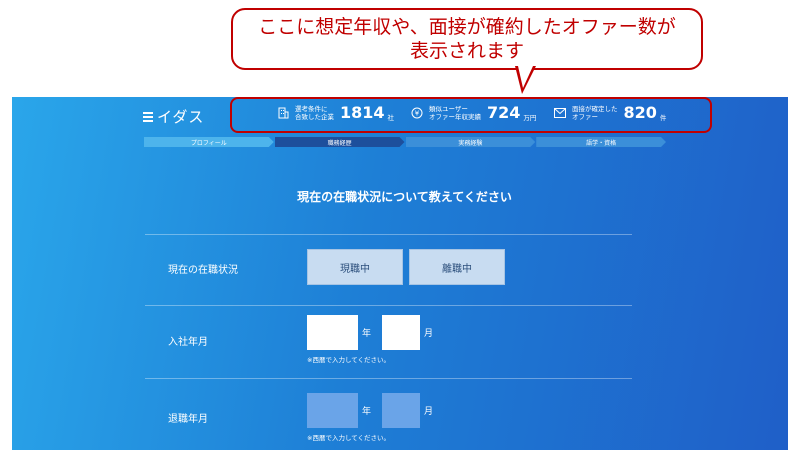  I want to click on join-year-input, so click(332, 332).